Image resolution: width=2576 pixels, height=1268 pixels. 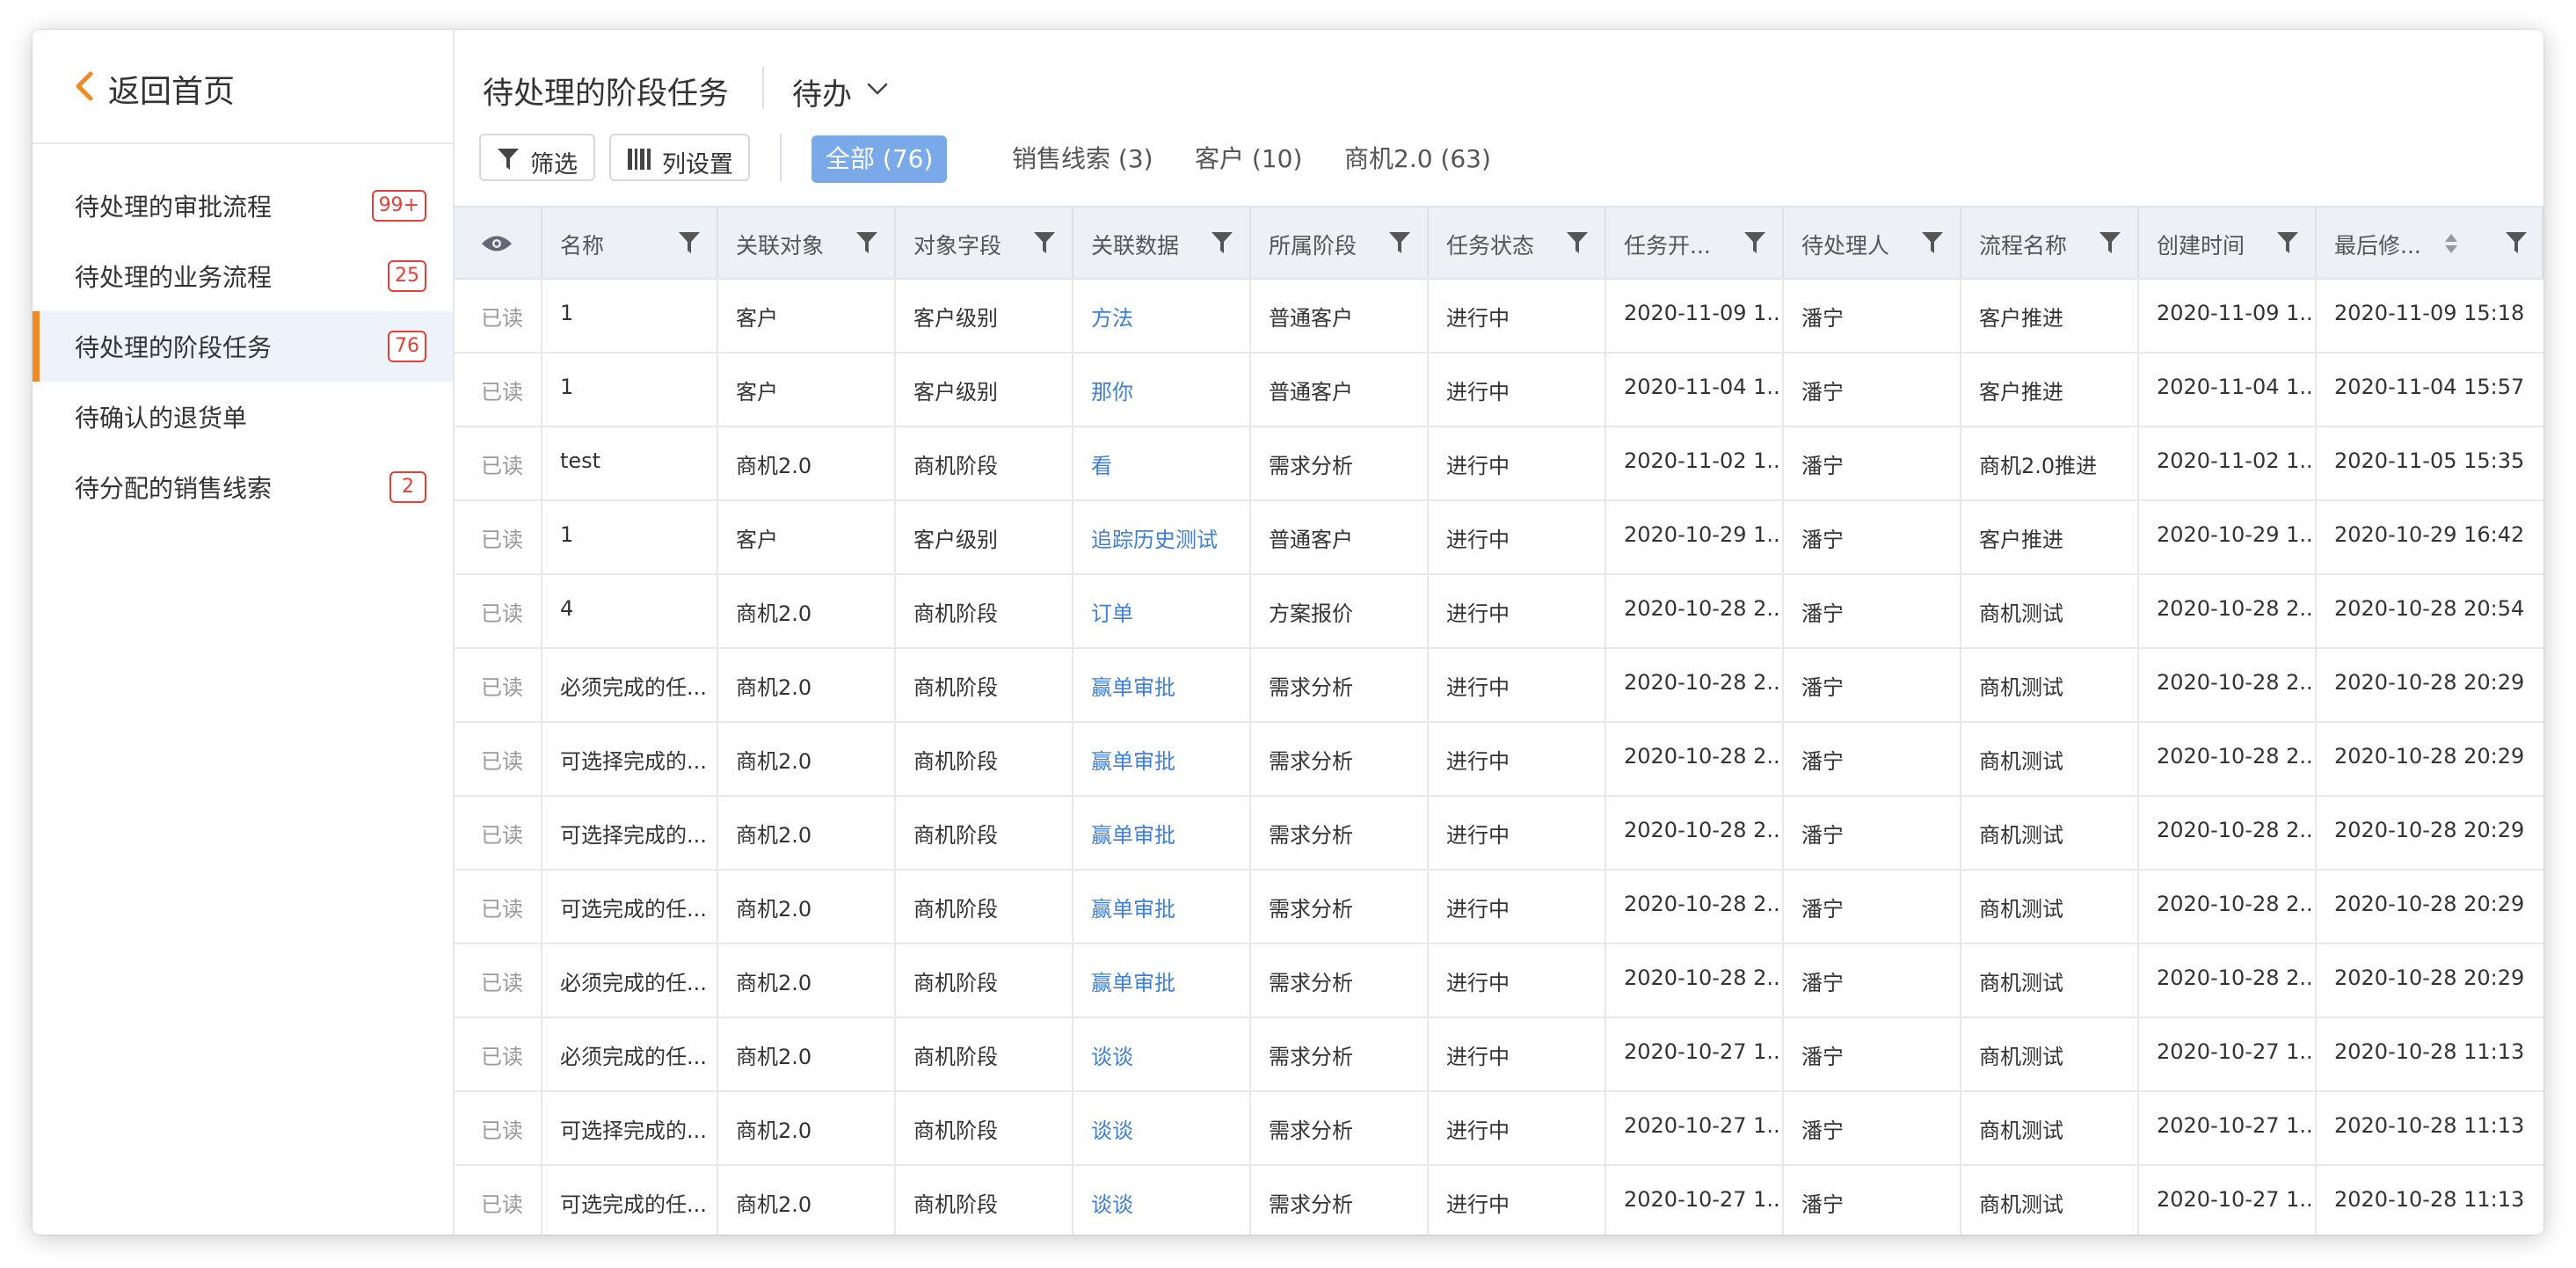 I want to click on sidebar-item-label: 待处理的阶段任务, so click(x=174, y=347).